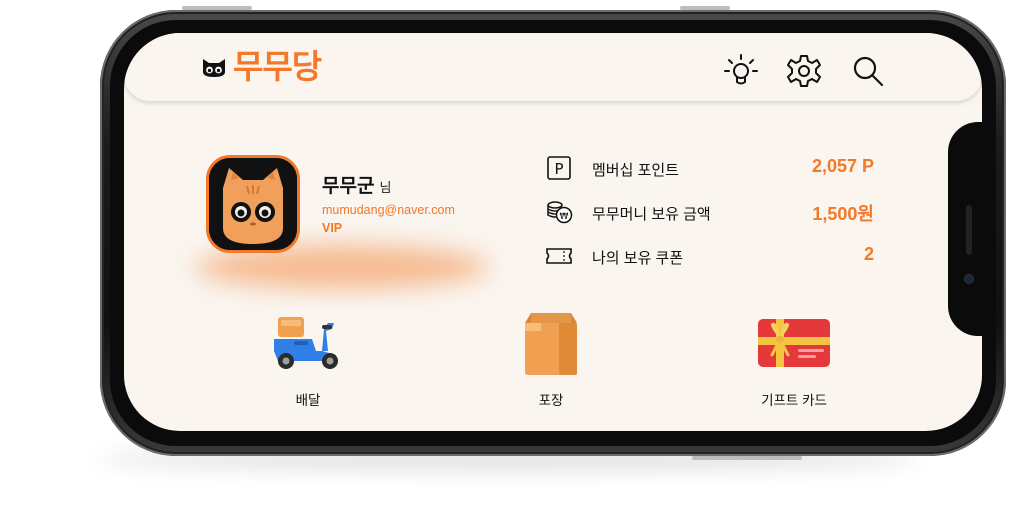  I want to click on stat-value: 2,057 P, so click(842, 166).